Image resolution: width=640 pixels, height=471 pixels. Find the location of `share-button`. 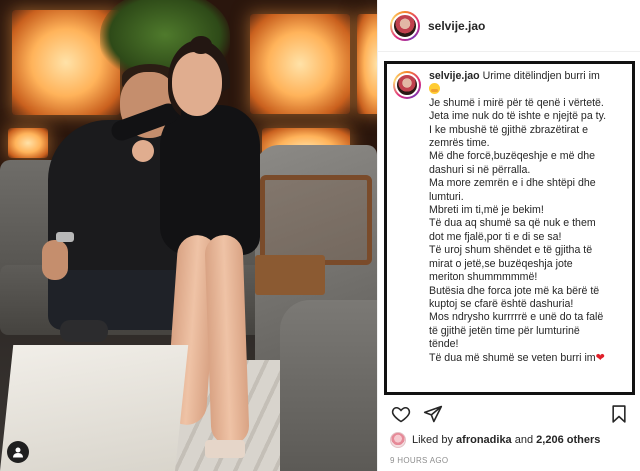

share-button is located at coordinates (433, 414).